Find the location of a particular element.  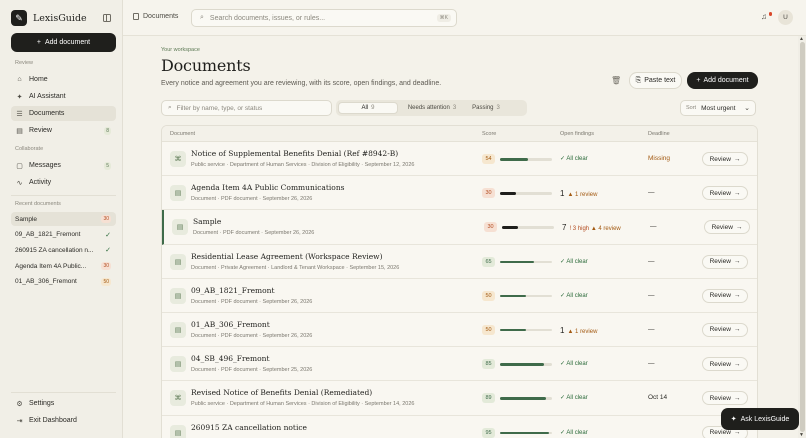

scroll-thumb is located at coordinates (802, 237).